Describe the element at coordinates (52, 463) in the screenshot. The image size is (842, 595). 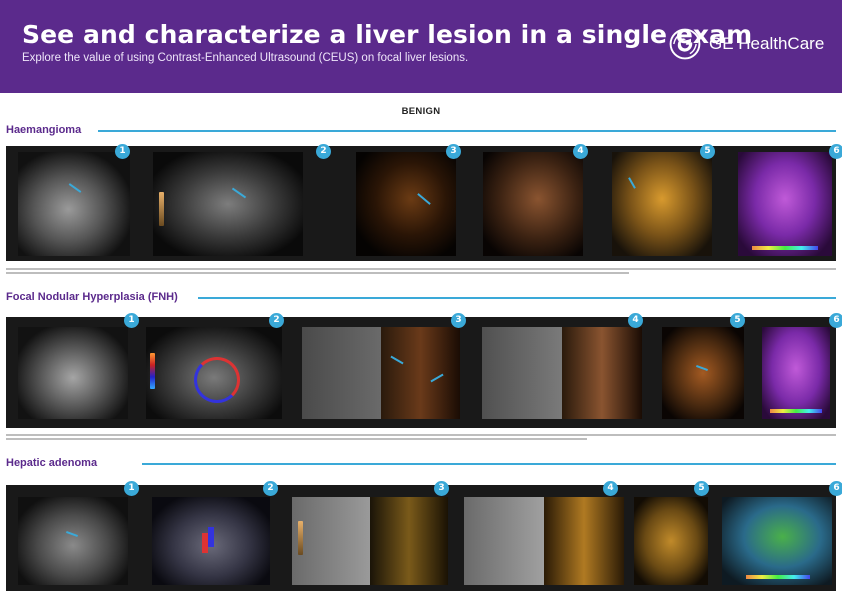
I see `section-title-hepatic-adenoma: Hepatic adenoma` at that location.